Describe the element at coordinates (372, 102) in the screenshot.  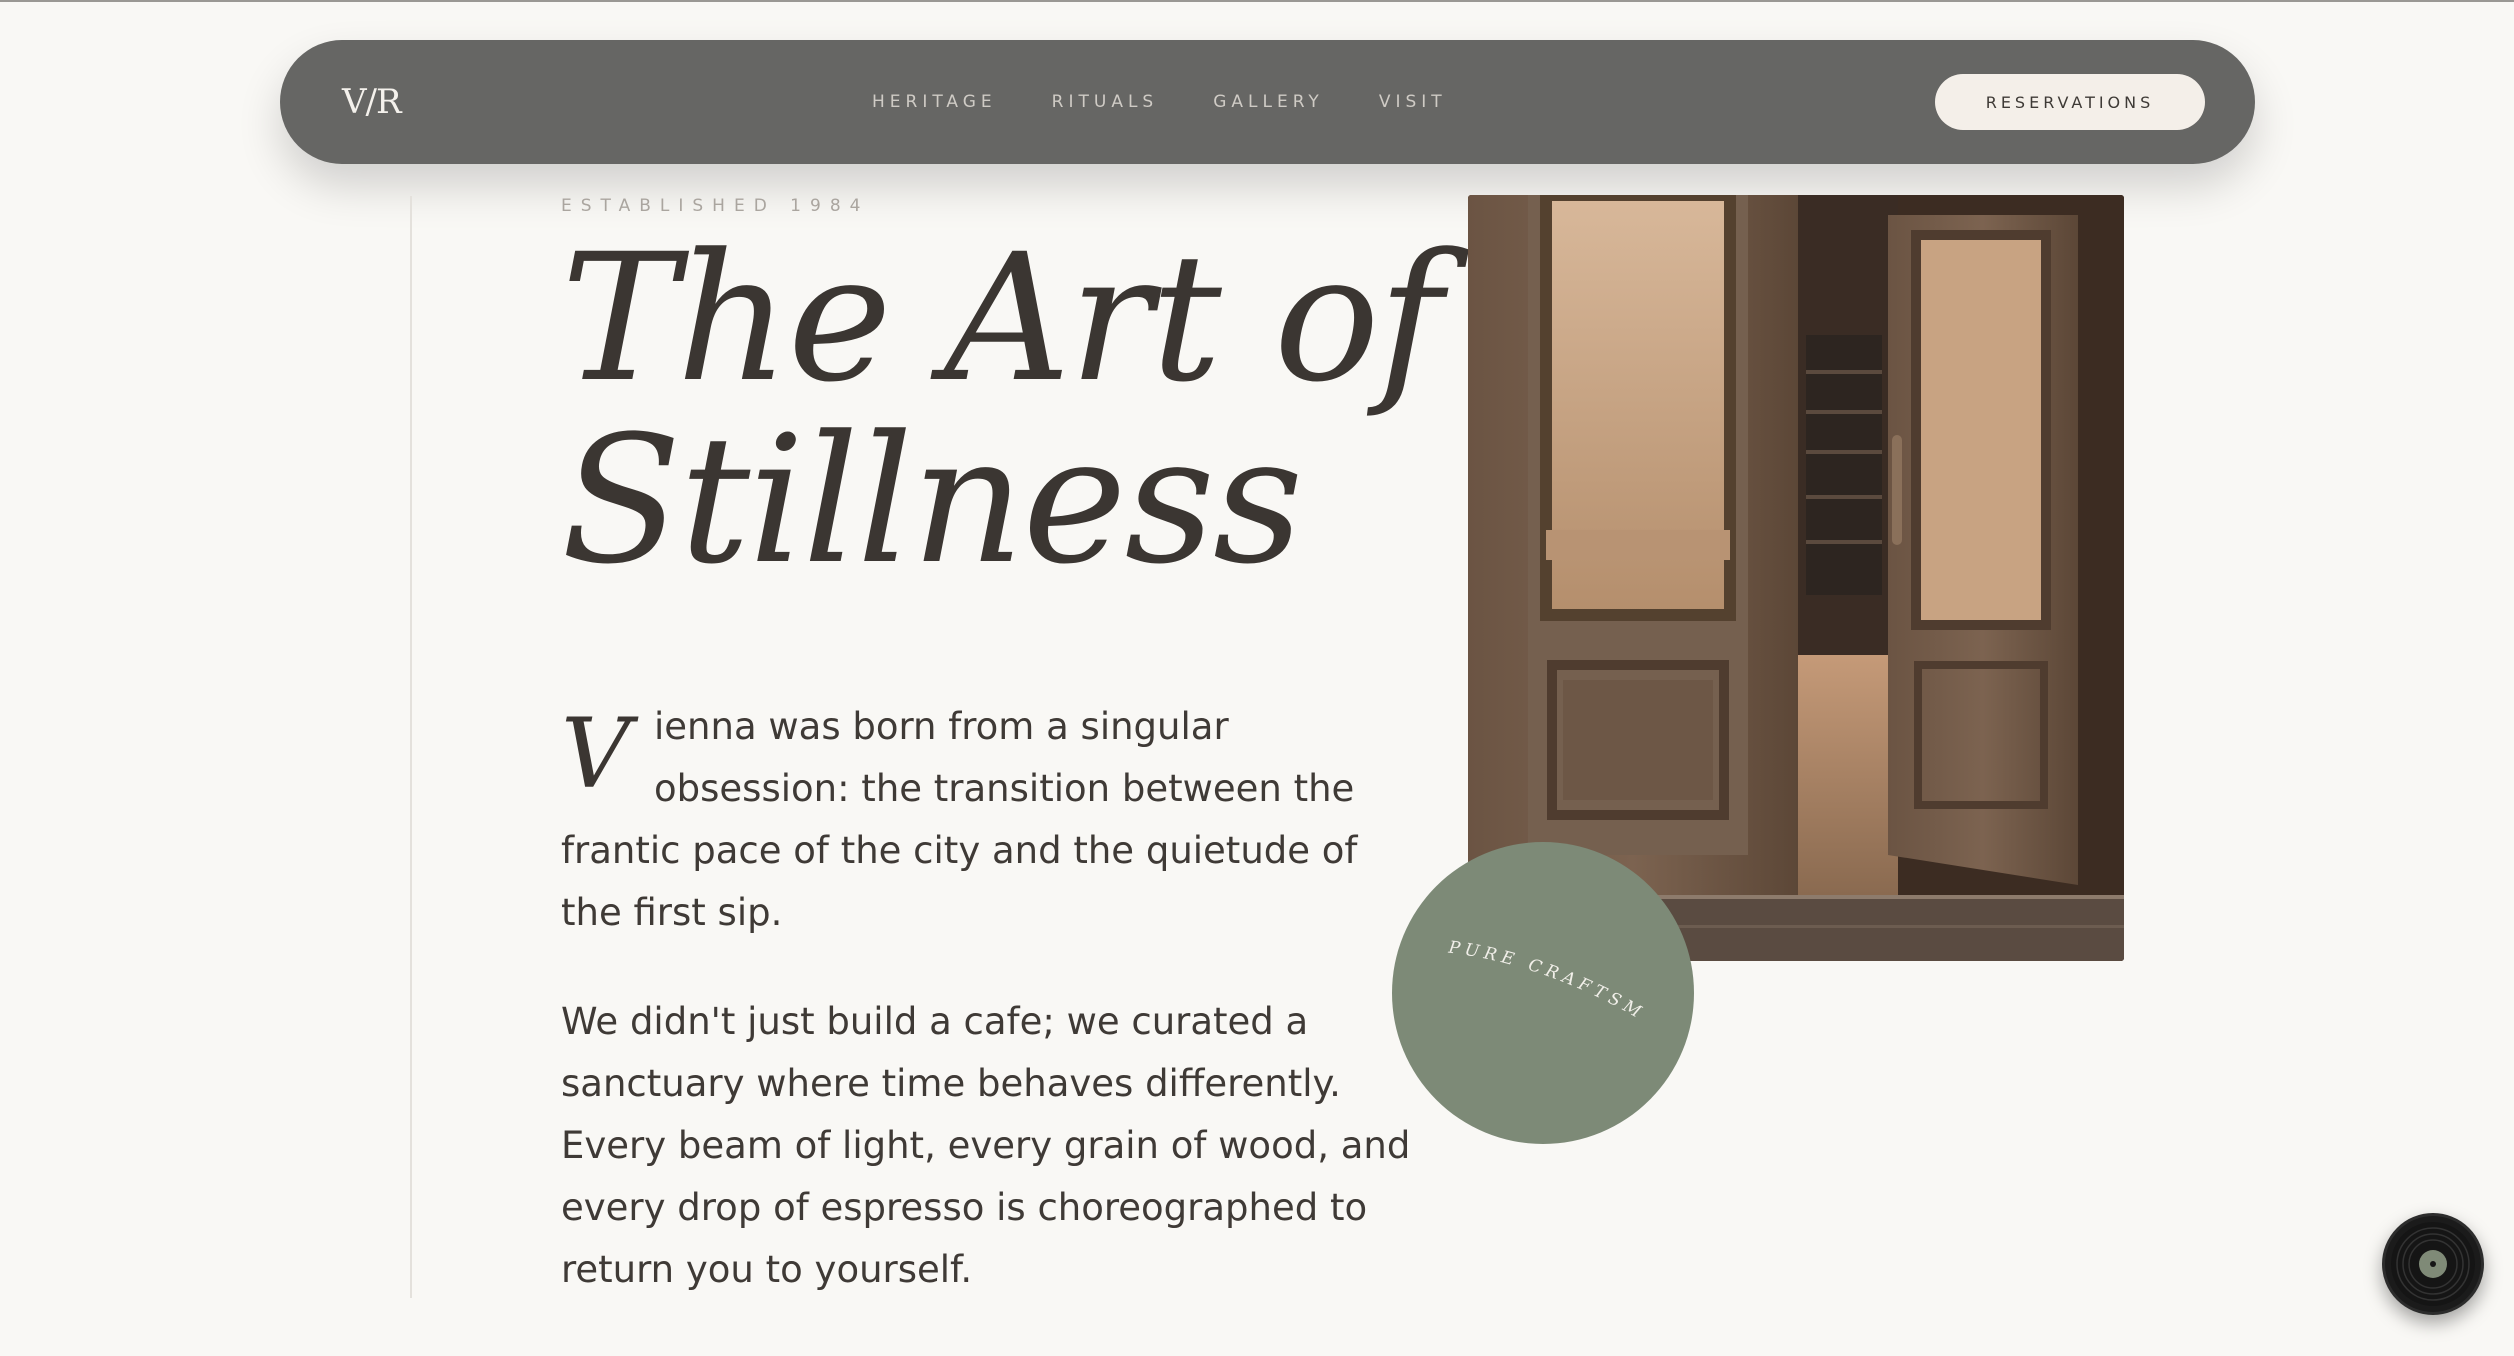
I see `site-logo: V/R` at that location.